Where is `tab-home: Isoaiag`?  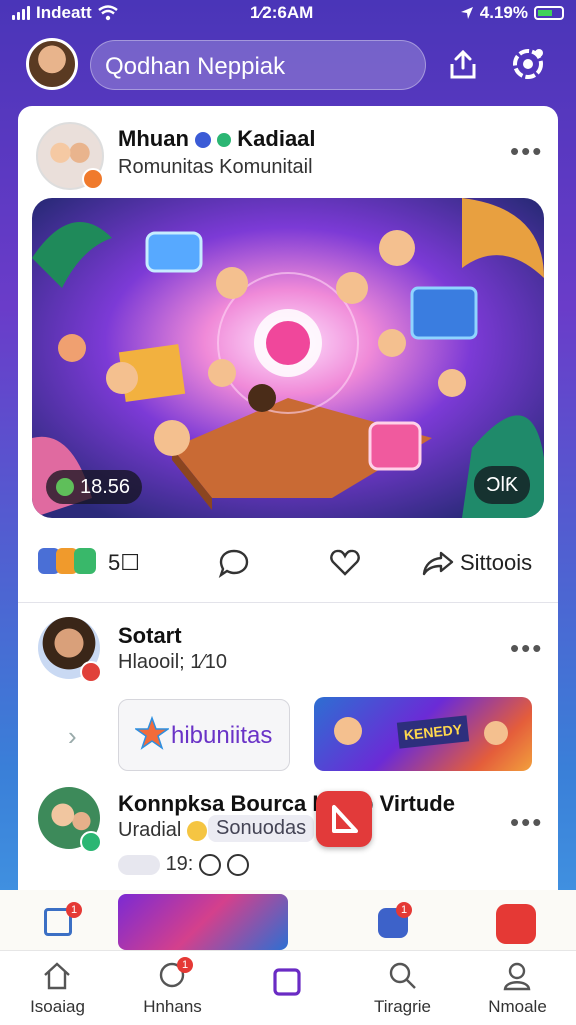
tab-home: Isoaiag is located at coordinates (57, 988).